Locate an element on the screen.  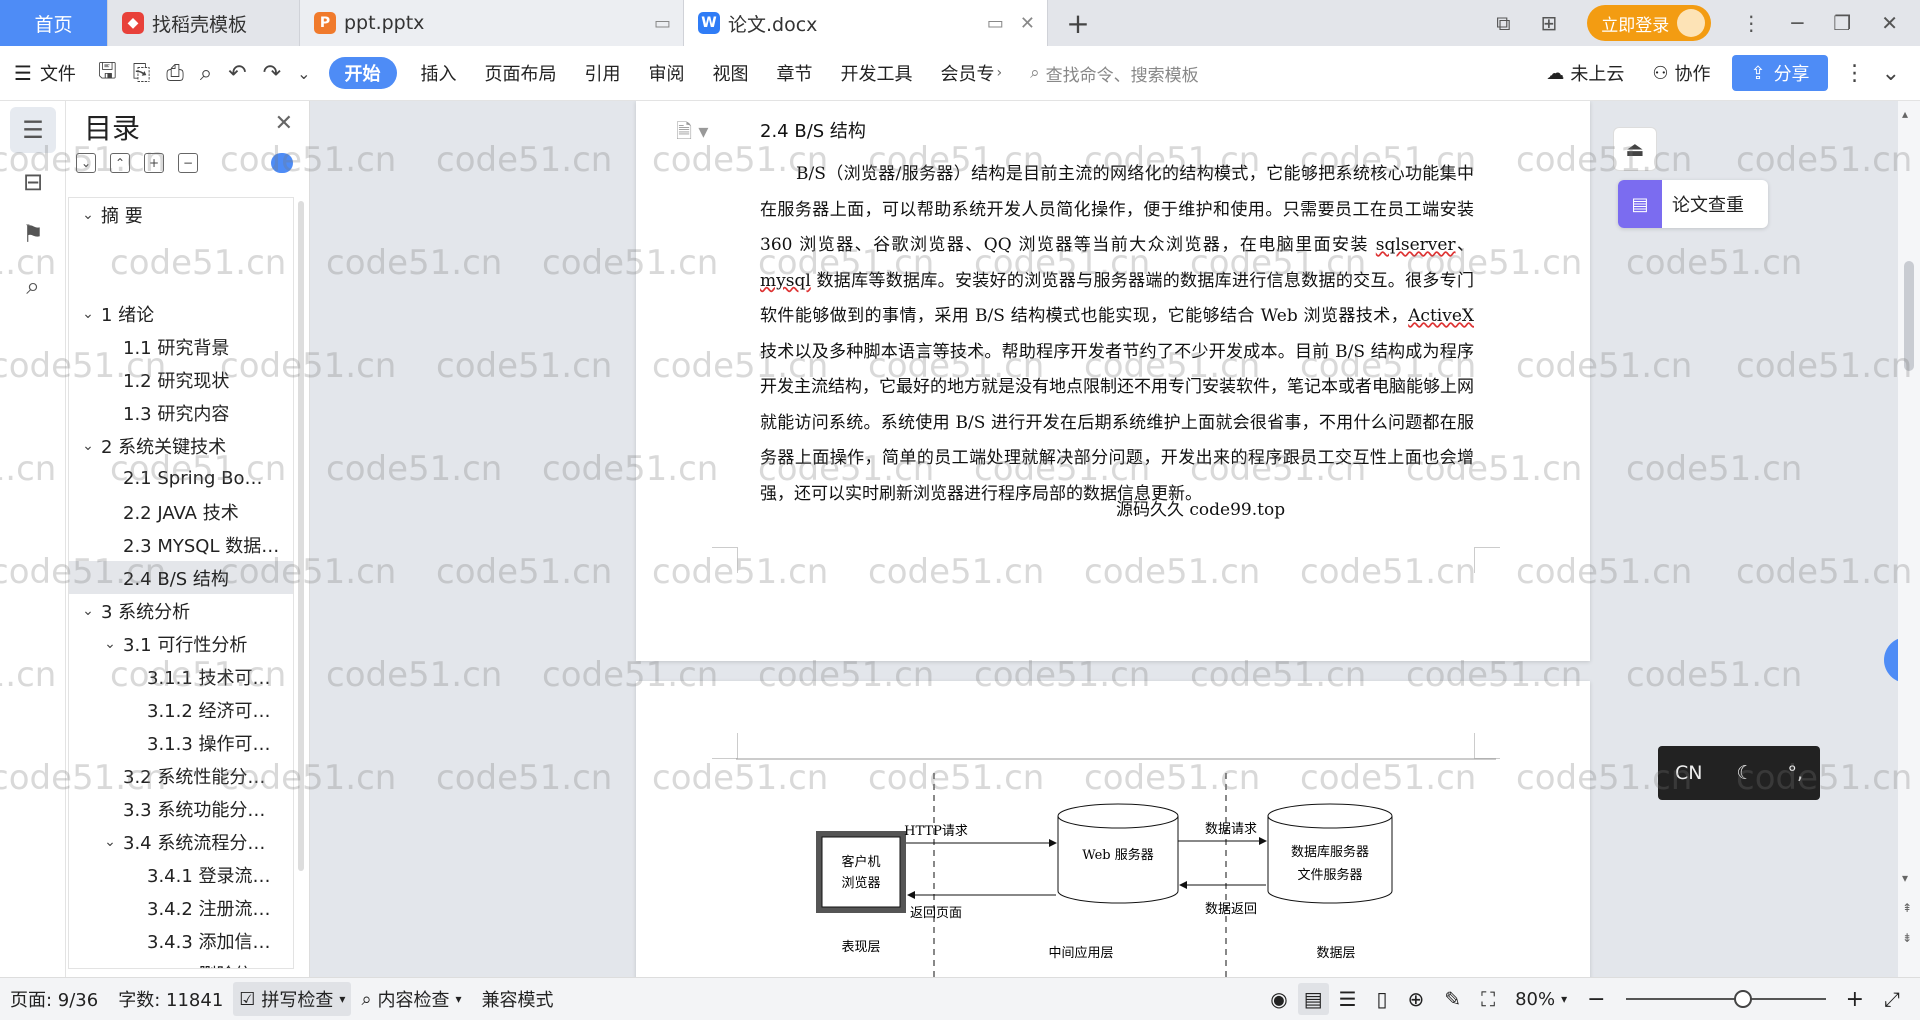
next-page-icon: ⇟ is located at coordinates (1907, 938).